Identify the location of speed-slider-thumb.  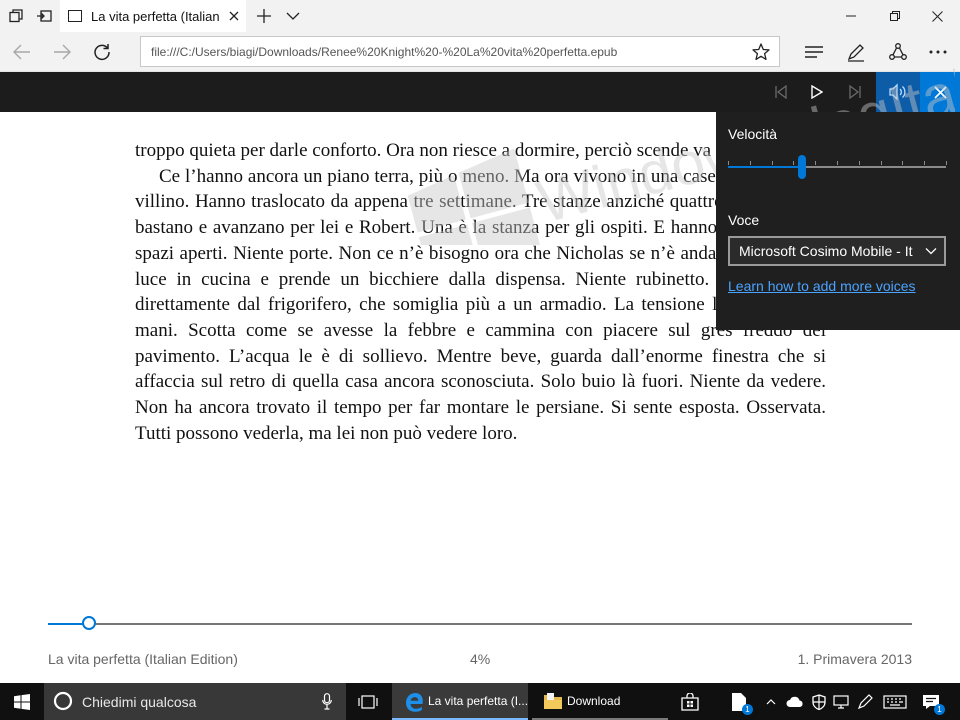
(802, 167).